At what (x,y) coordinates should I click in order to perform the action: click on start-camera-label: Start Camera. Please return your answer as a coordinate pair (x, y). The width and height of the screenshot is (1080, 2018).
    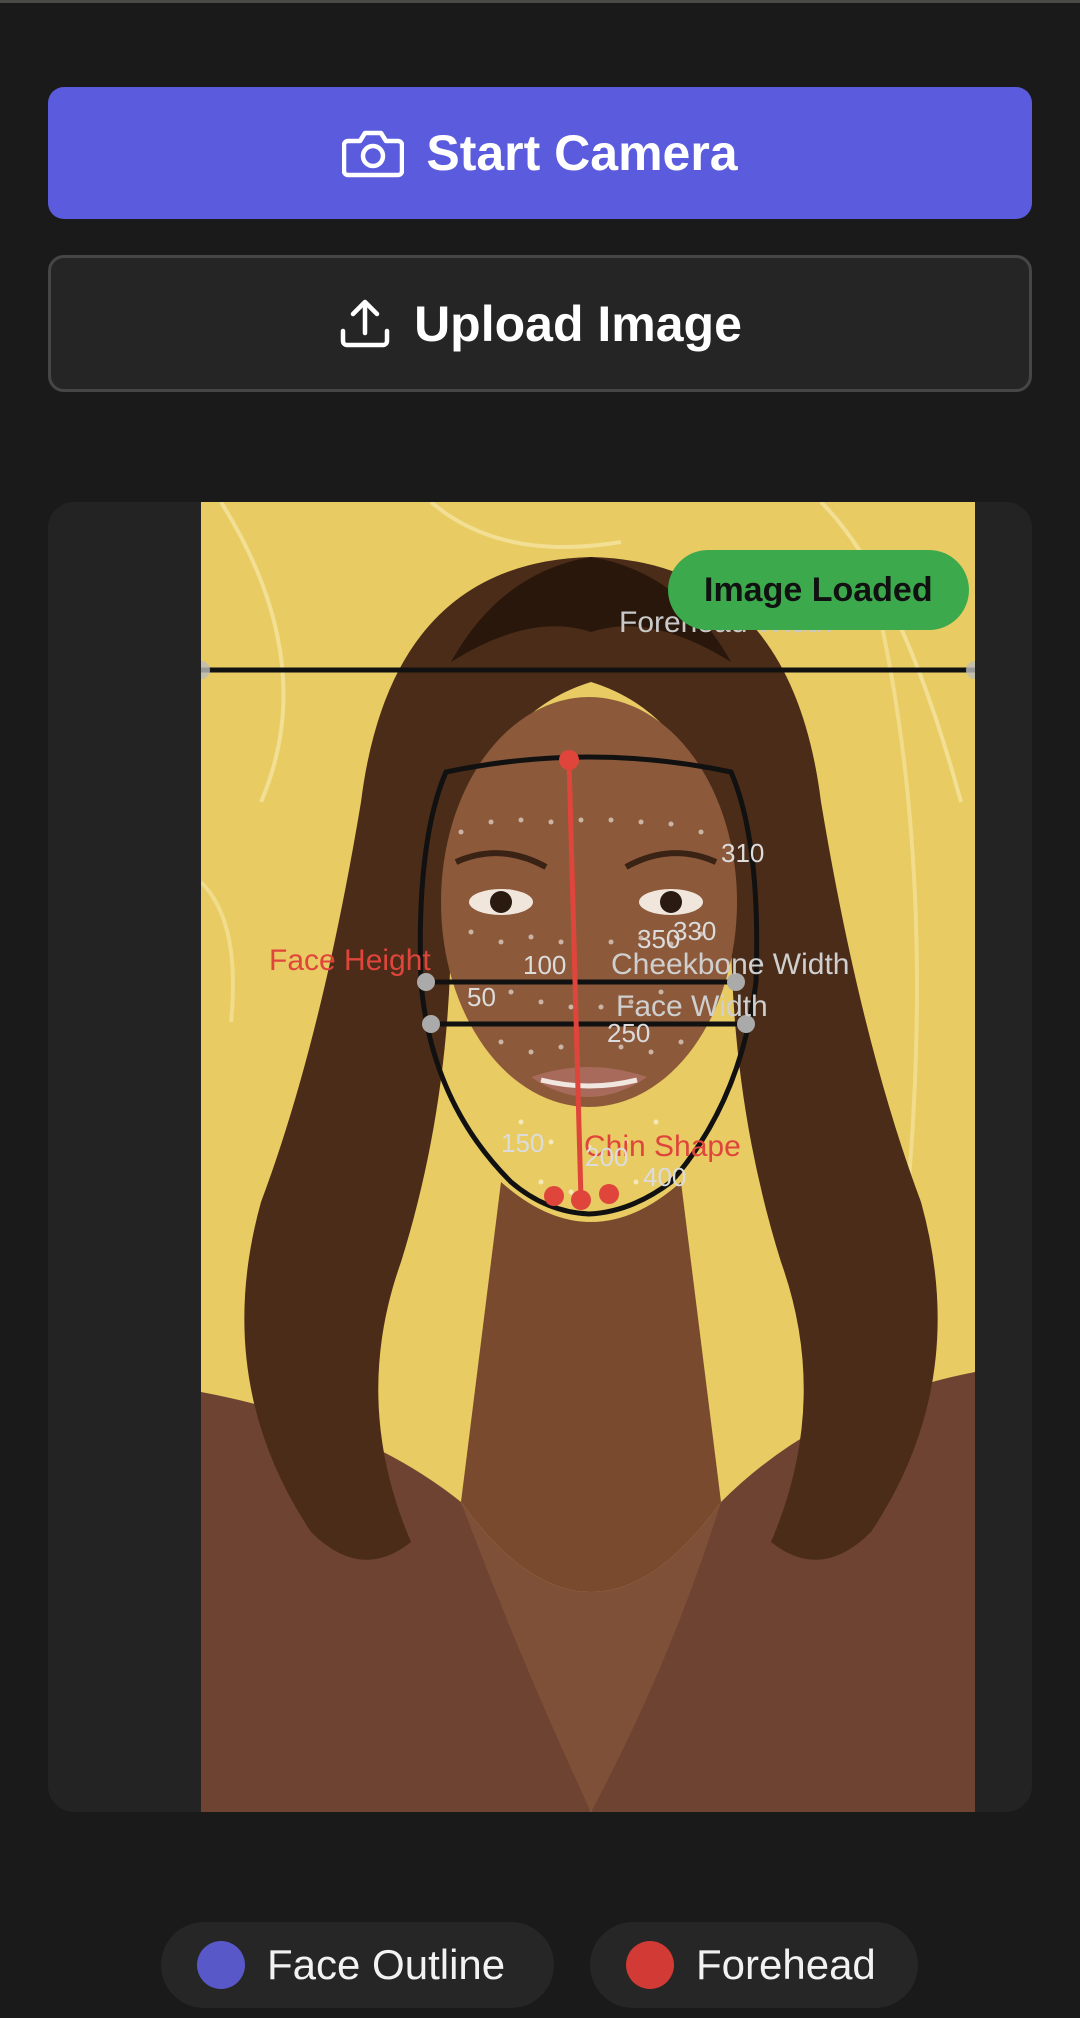
    Looking at the image, I should click on (582, 153).